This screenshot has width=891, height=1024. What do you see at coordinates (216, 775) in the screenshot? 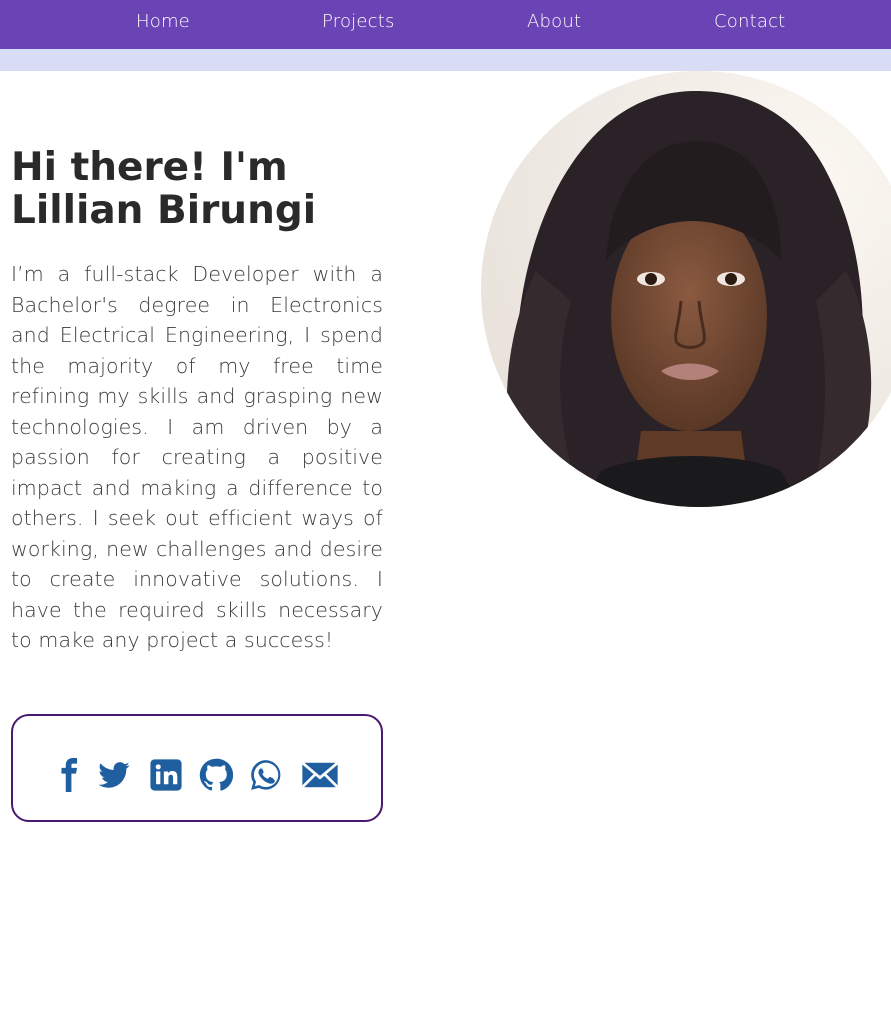
I see `github-icon` at bounding box center [216, 775].